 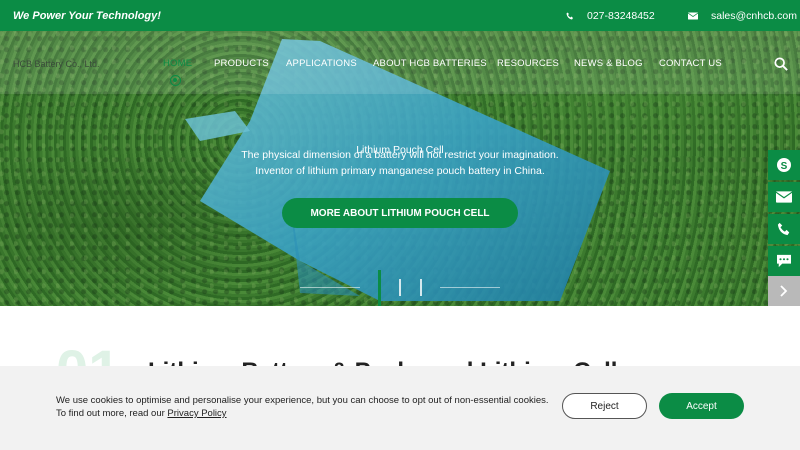 What do you see at coordinates (608, 63) in the screenshot?
I see `nav-news-blog: NEWS & BLOG` at bounding box center [608, 63].